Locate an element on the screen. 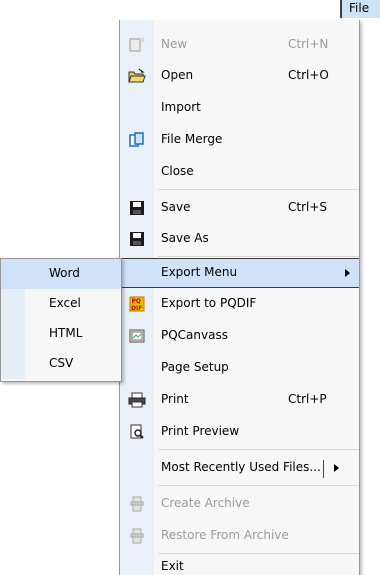  menu-item-restore-archive: Restore From Archive is located at coordinates (239, 536).